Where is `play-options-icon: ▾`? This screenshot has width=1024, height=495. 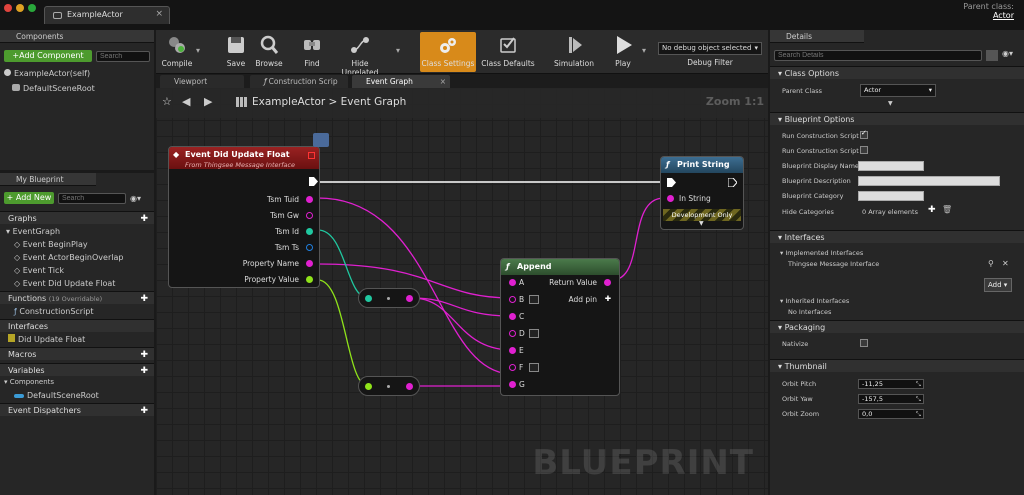
play-options-icon: ▾ is located at coordinates (644, 50).